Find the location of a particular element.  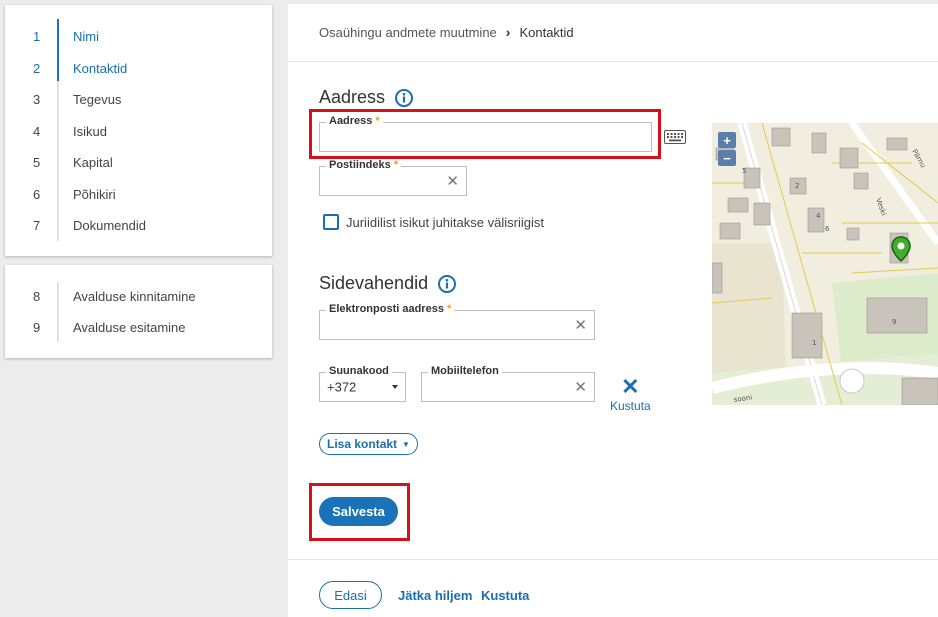

step-tegevus: 3 Tegevus is located at coordinates (138, 99).